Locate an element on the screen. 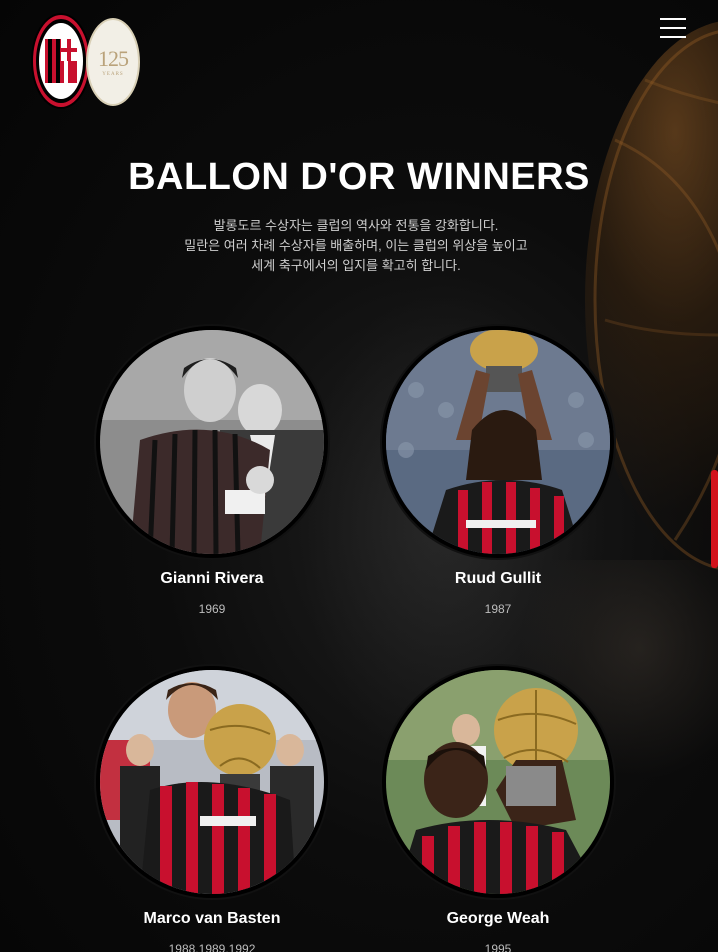  anniversary-125-logo: 125 YEARS is located at coordinates (113, 62).